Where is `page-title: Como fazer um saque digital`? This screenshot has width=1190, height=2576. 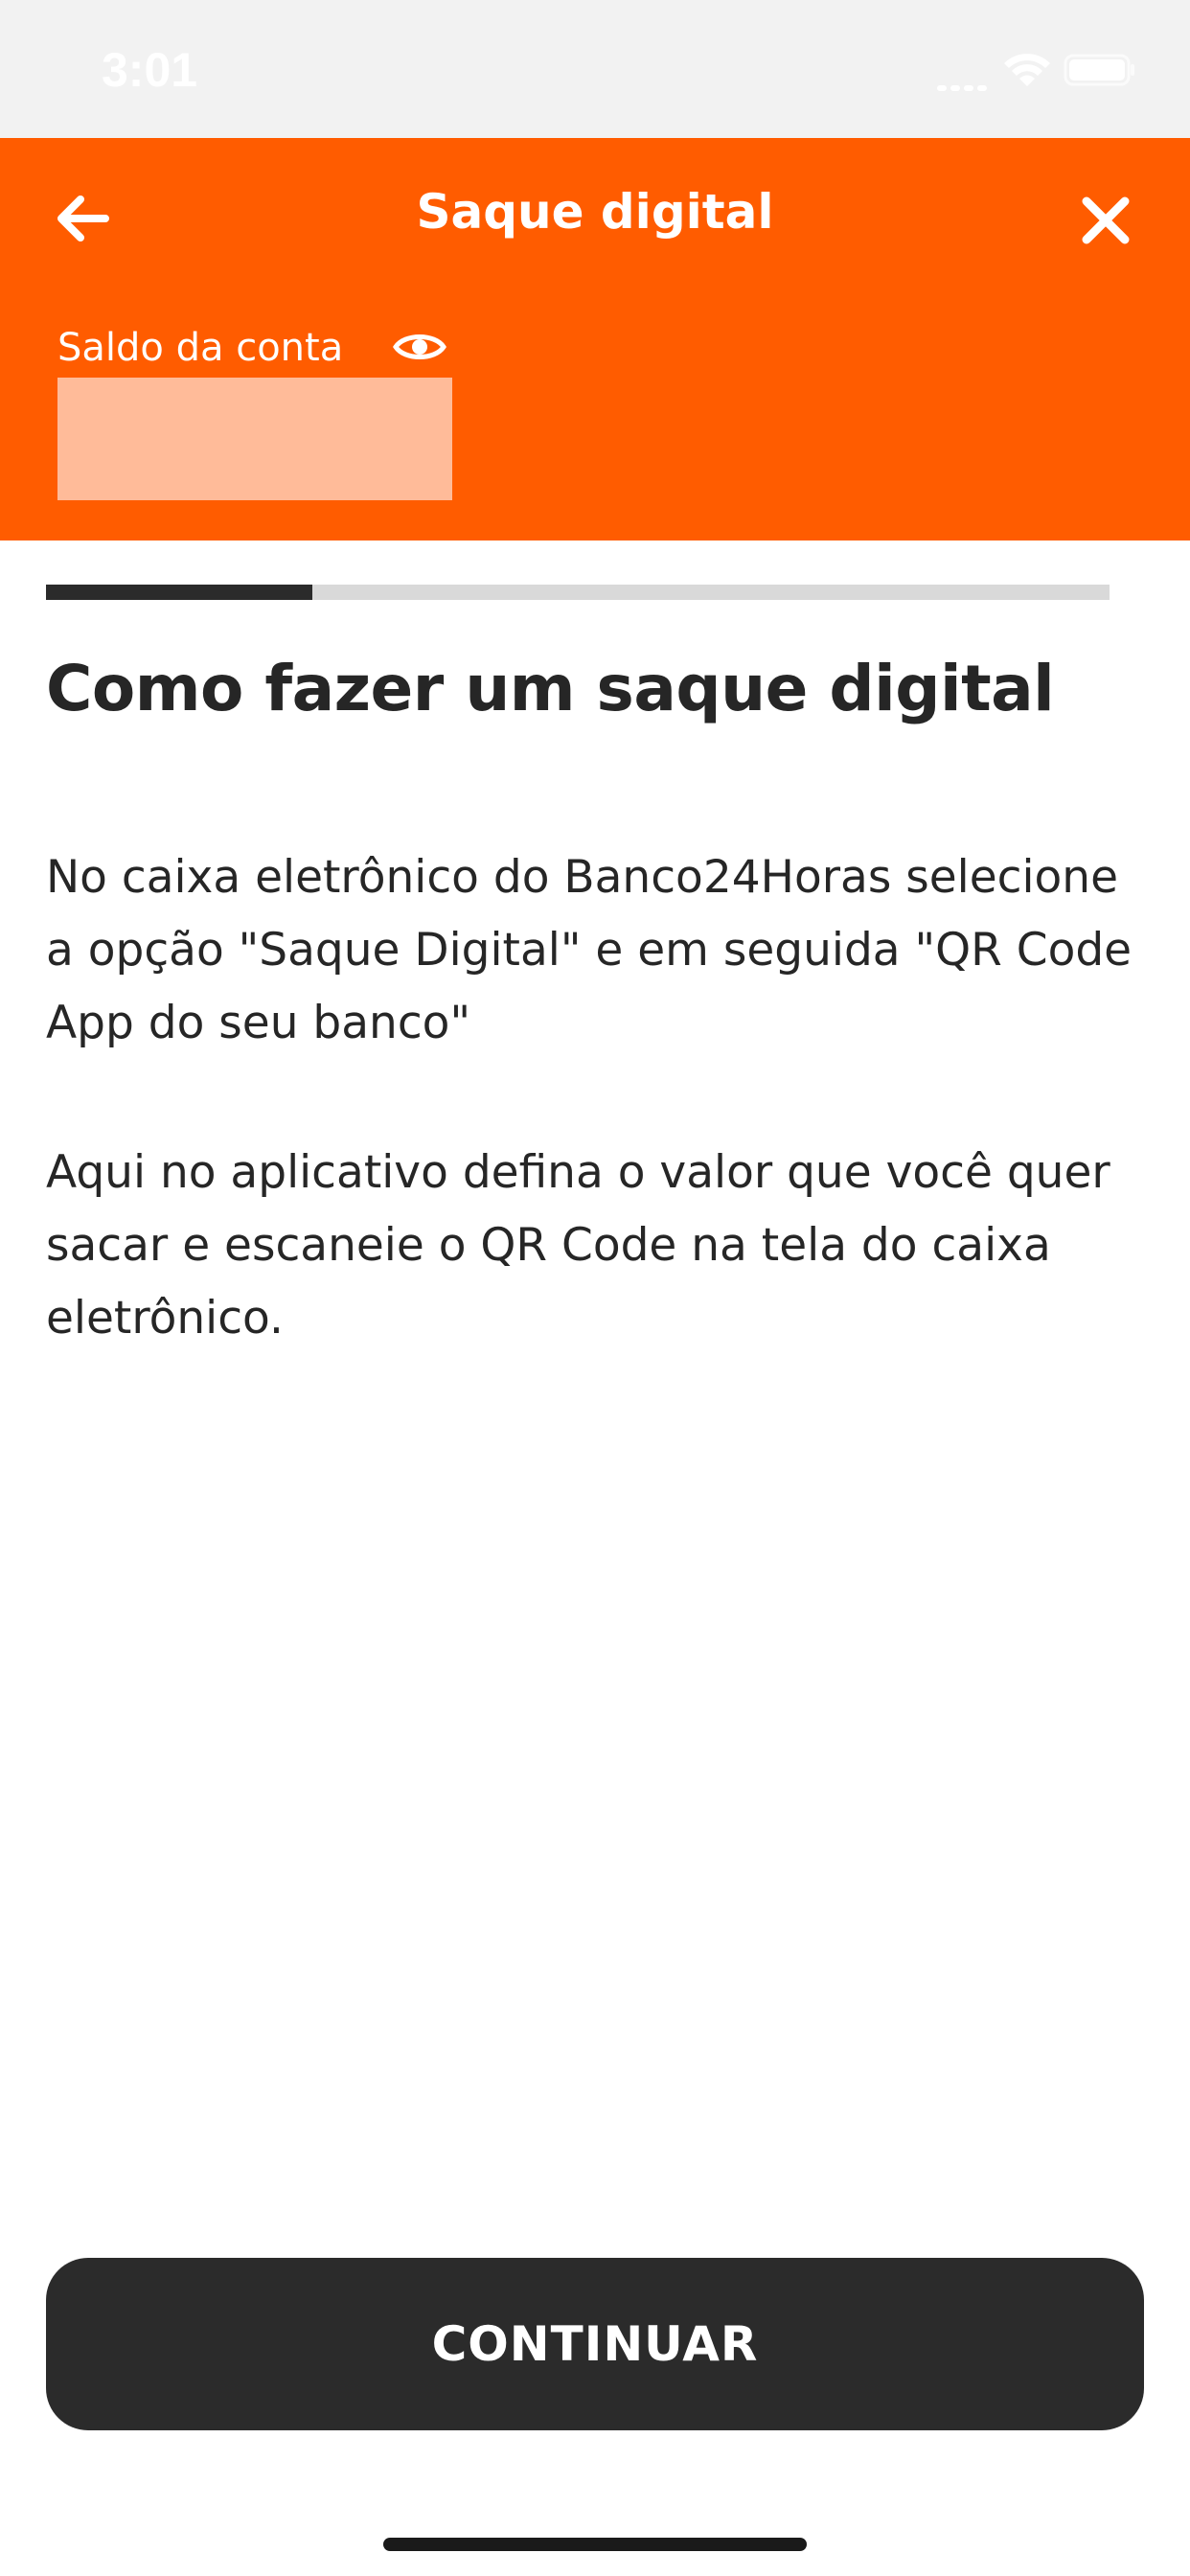
page-title: Como fazer um saque digital is located at coordinates (550, 688).